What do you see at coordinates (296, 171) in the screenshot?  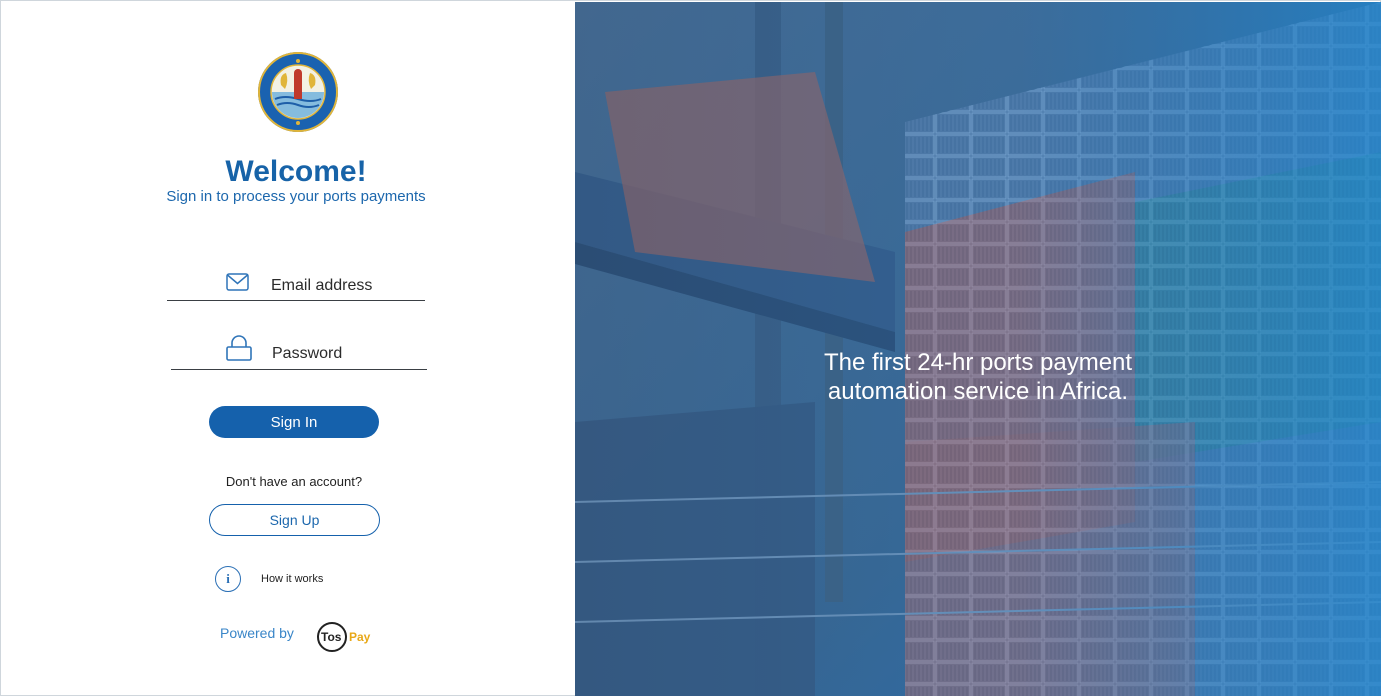 I see `page-title: Welcome!` at bounding box center [296, 171].